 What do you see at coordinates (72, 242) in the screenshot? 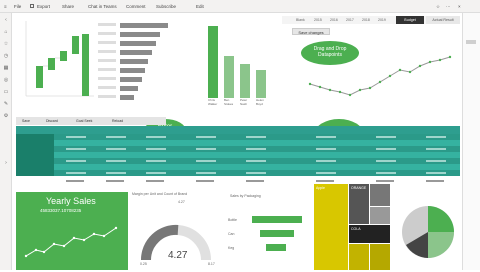
I see `yearly-sales-sparkline` at bounding box center [72, 242].